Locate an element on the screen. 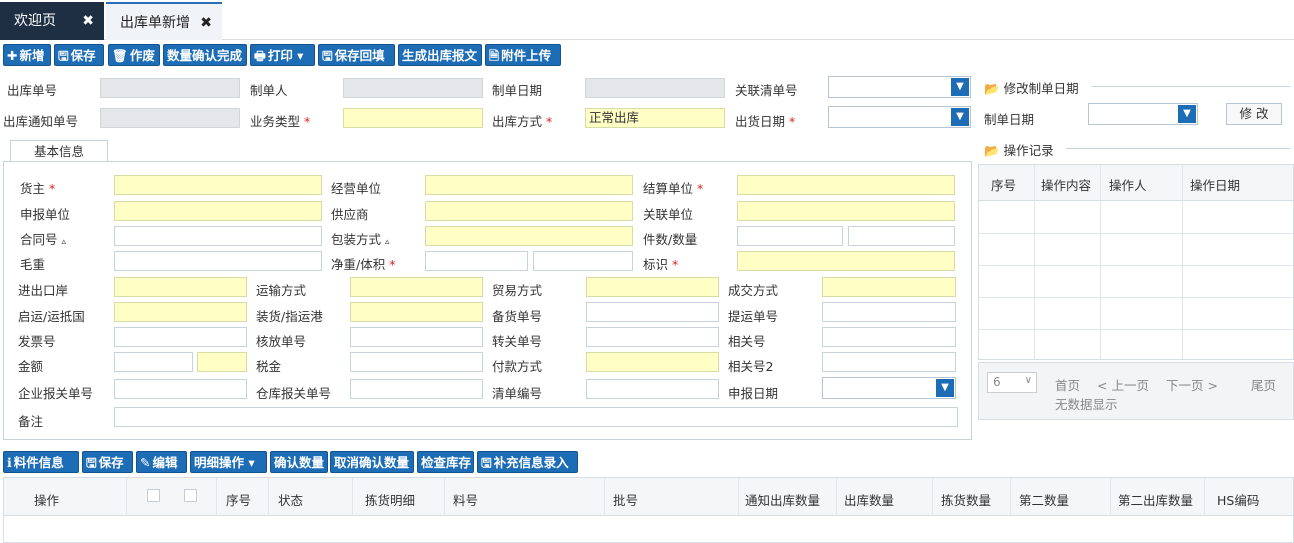 This screenshot has height=543, width=1294. release-no-field is located at coordinates (416, 337).